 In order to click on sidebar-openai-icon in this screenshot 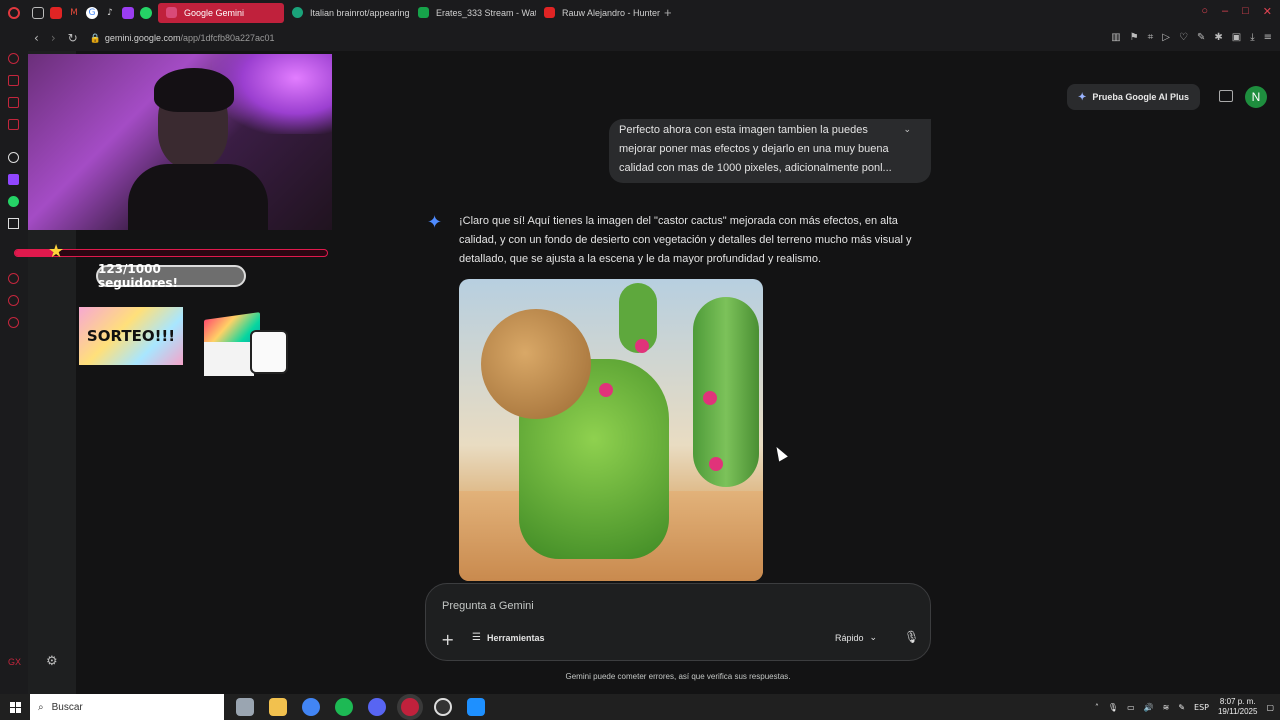, I will do `click(13, 157)`.